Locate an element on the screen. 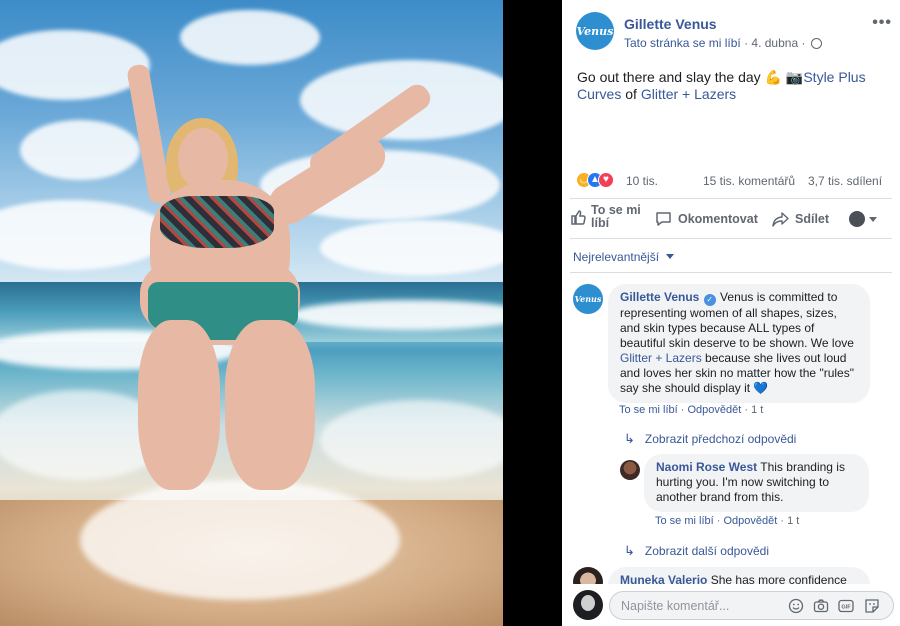  post-text-body: Go out there and slay the day is located at coordinates (669, 77).